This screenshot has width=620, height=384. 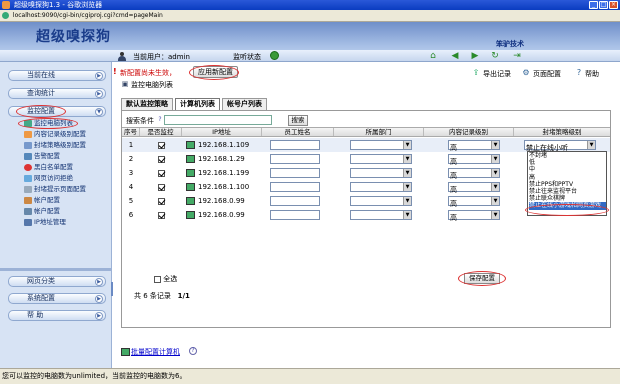 I want to click on column-header: 是否监控, so click(x=161, y=132).